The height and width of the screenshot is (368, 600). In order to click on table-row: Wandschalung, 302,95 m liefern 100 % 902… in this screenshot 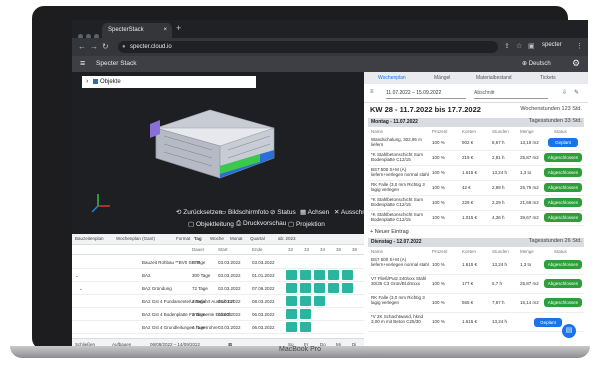, I will do `click(476, 143)`.